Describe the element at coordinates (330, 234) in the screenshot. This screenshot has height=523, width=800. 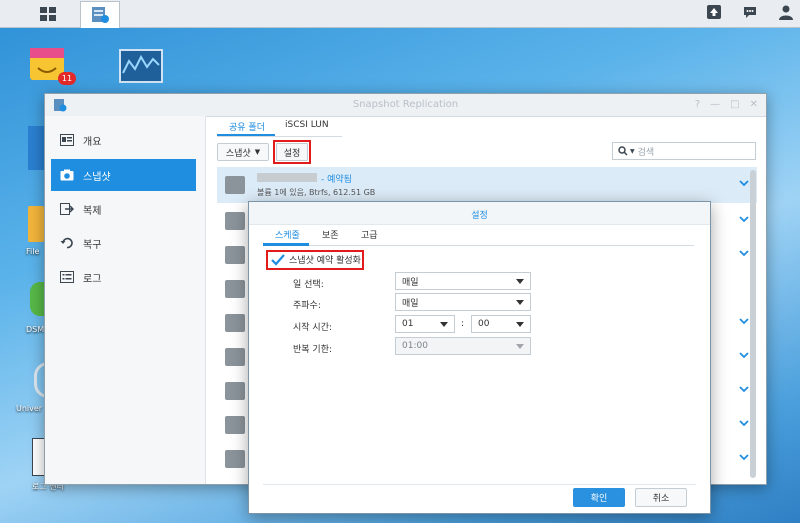
I see `tab-retention: 보존` at that location.